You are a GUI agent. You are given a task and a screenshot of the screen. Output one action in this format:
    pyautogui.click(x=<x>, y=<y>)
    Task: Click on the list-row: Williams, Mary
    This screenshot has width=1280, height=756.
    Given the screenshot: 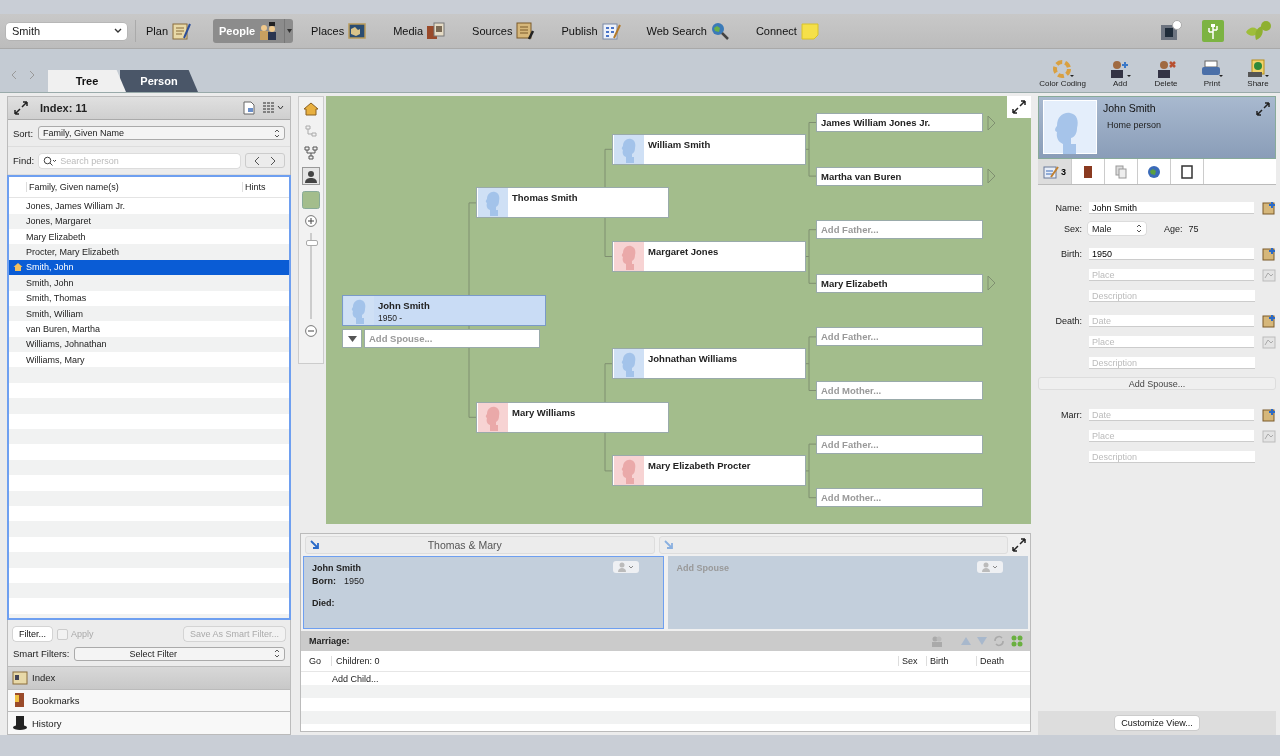 What is the action you would take?
    pyautogui.click(x=149, y=360)
    